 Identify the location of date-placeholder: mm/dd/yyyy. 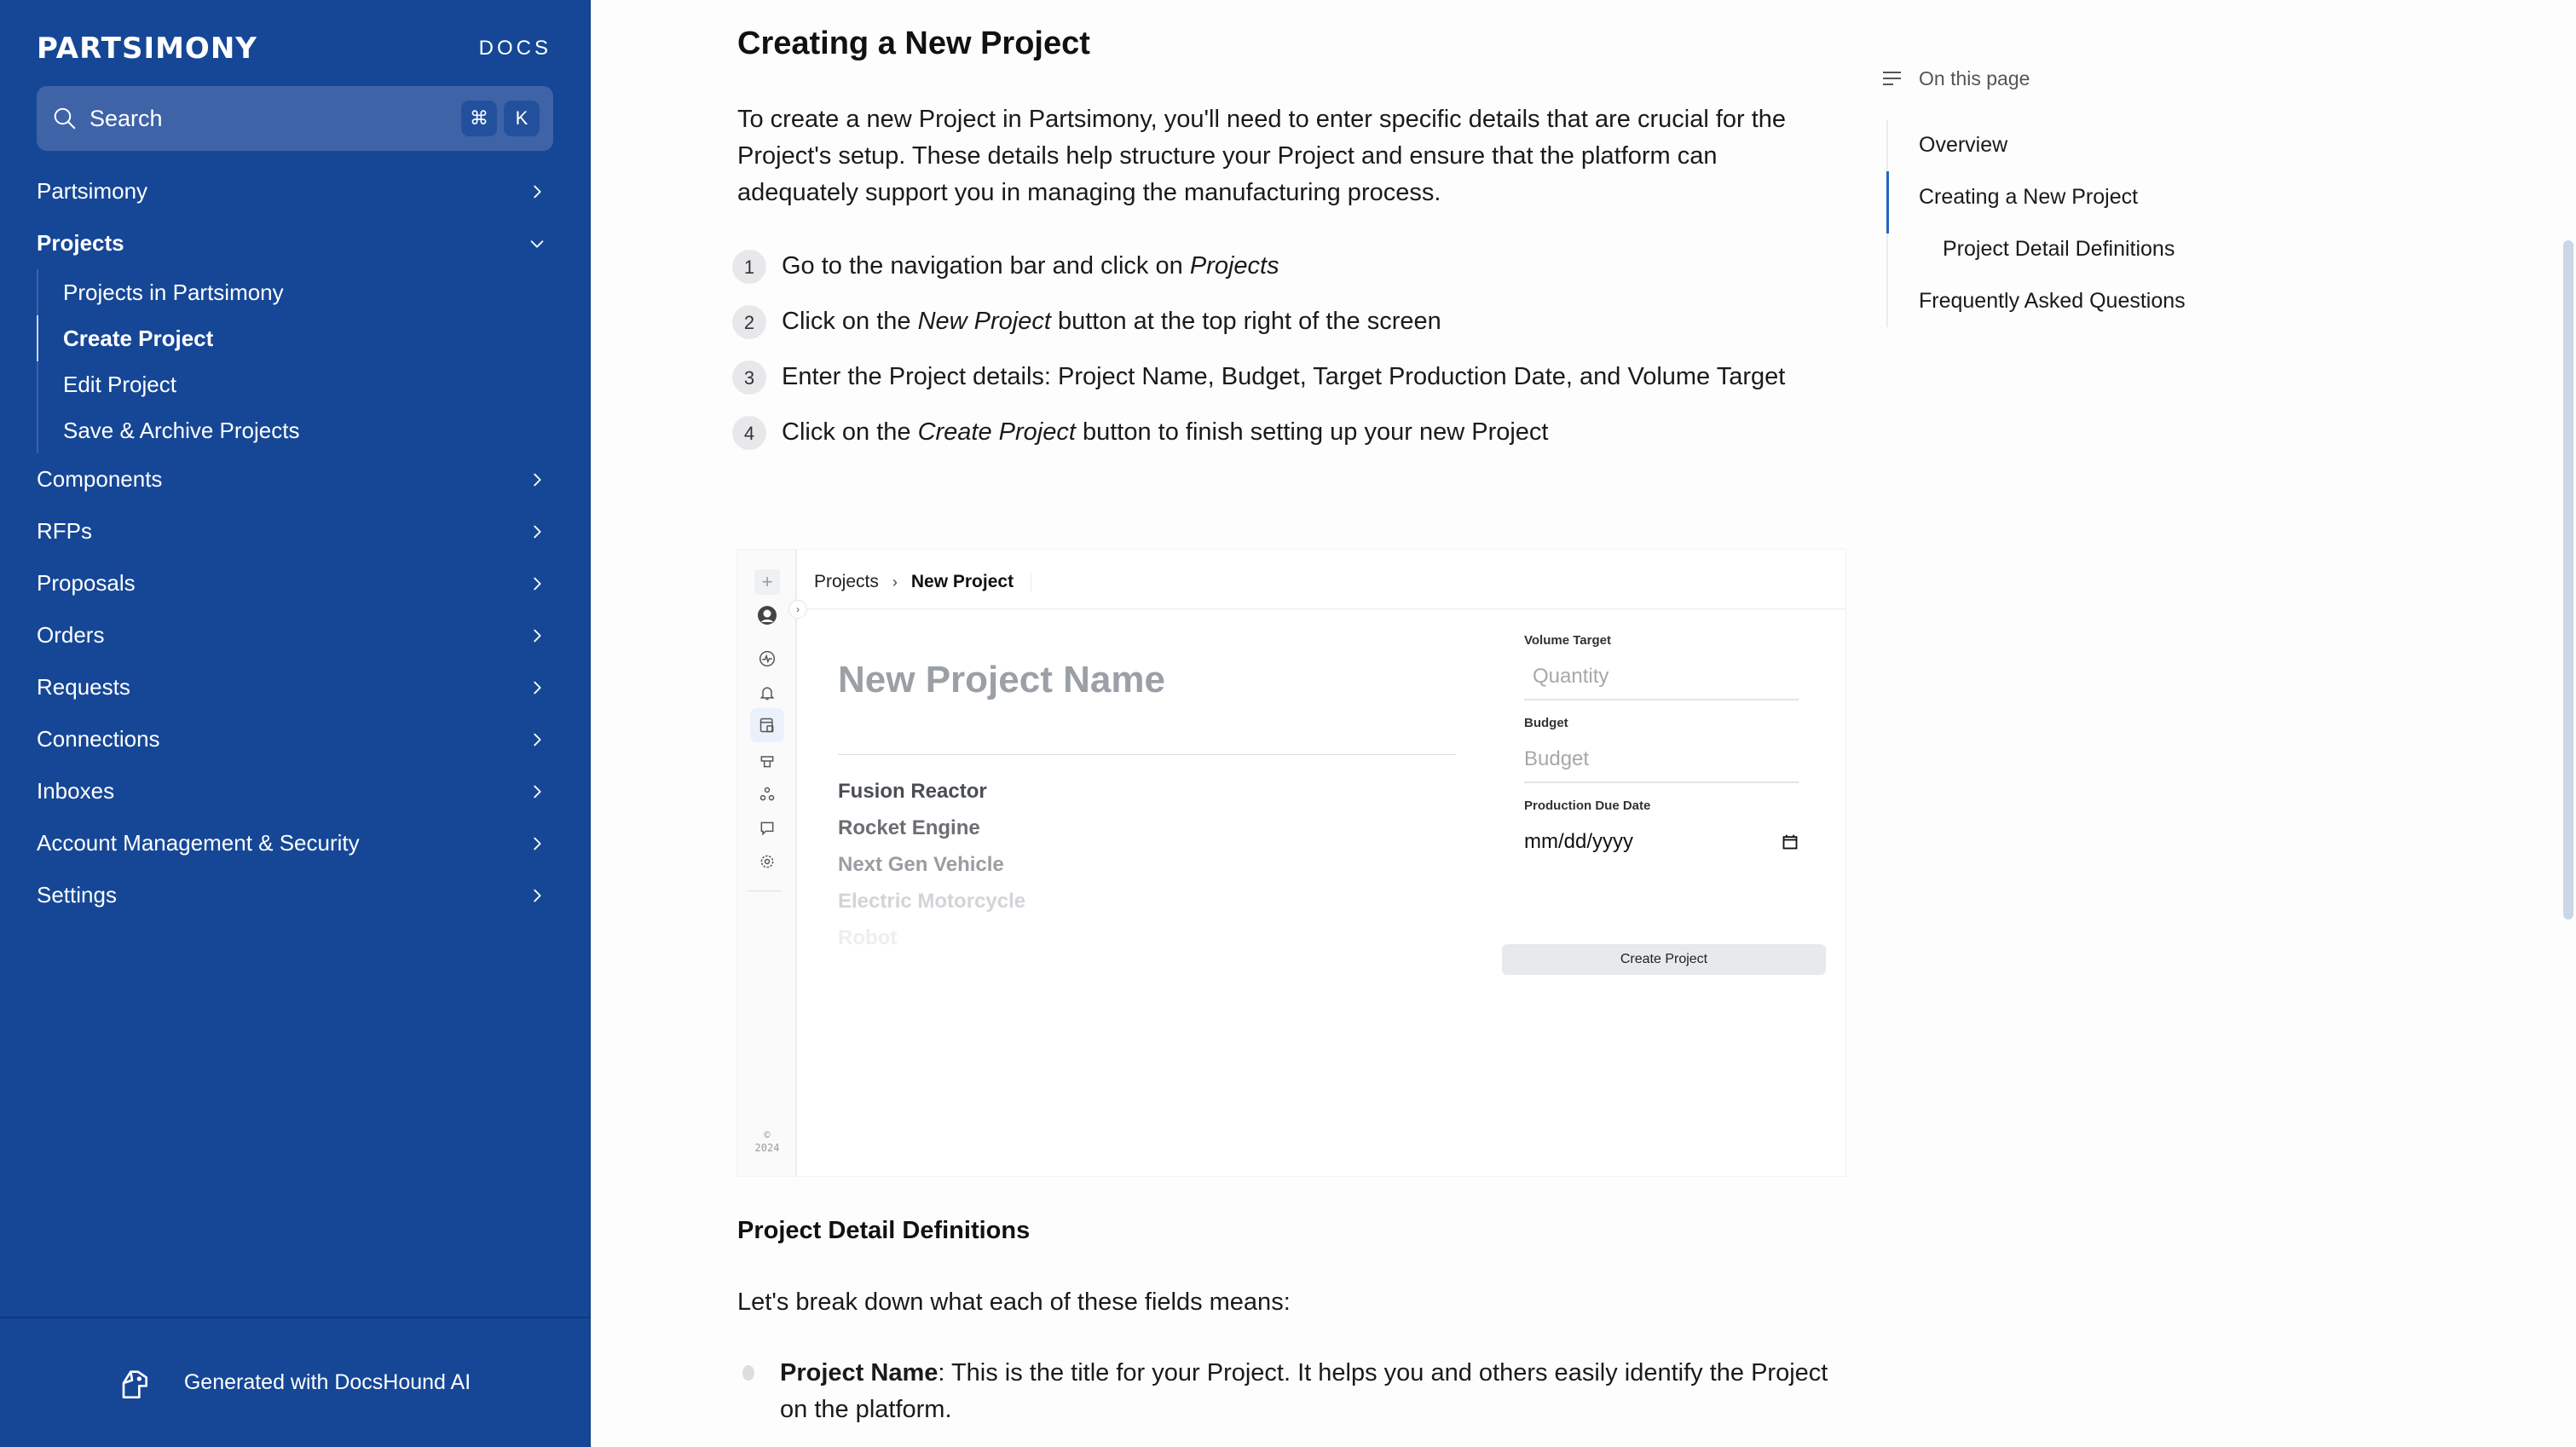
(1579, 841).